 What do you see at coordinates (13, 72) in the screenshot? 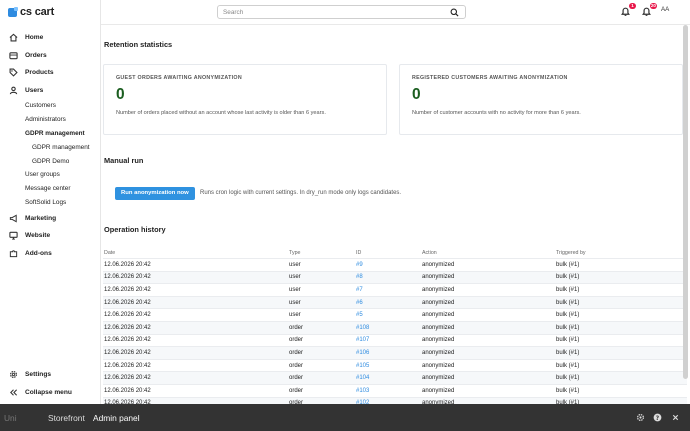
I see `tag-icon` at bounding box center [13, 72].